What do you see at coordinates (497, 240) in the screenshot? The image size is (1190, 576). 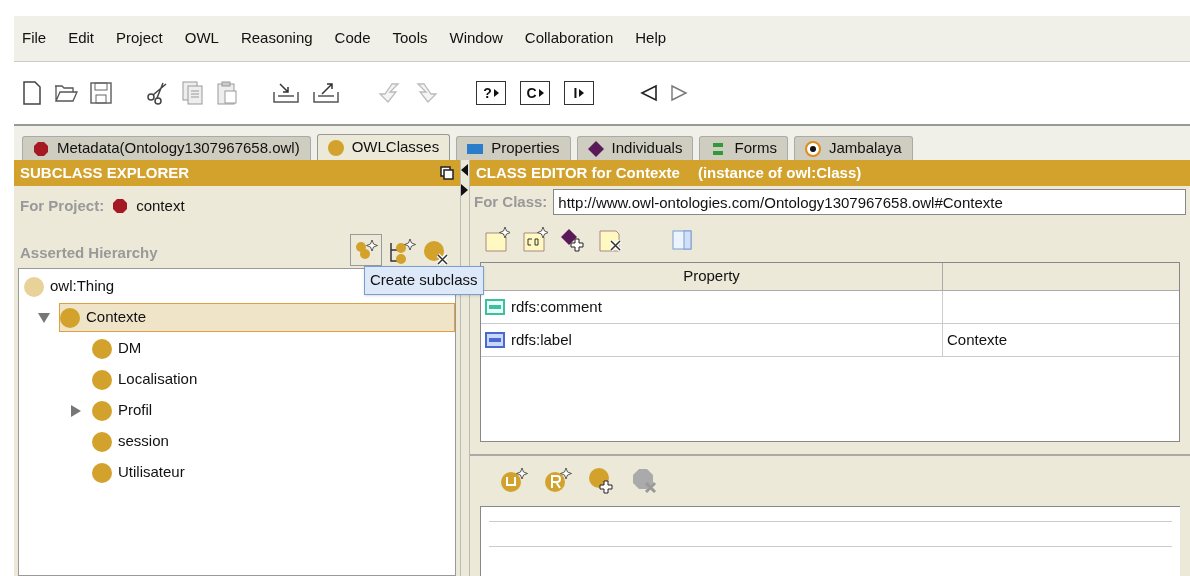 I see `new-annotation-icon` at bounding box center [497, 240].